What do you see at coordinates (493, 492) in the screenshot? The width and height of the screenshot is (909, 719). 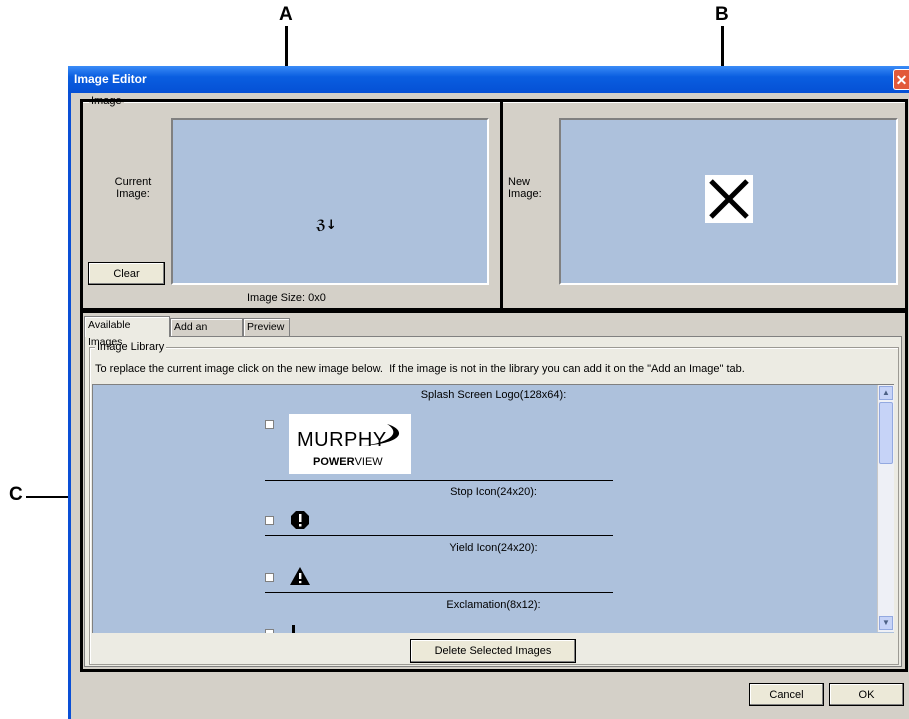 I see `library-item-title: Stop Icon(24x20):` at bounding box center [493, 492].